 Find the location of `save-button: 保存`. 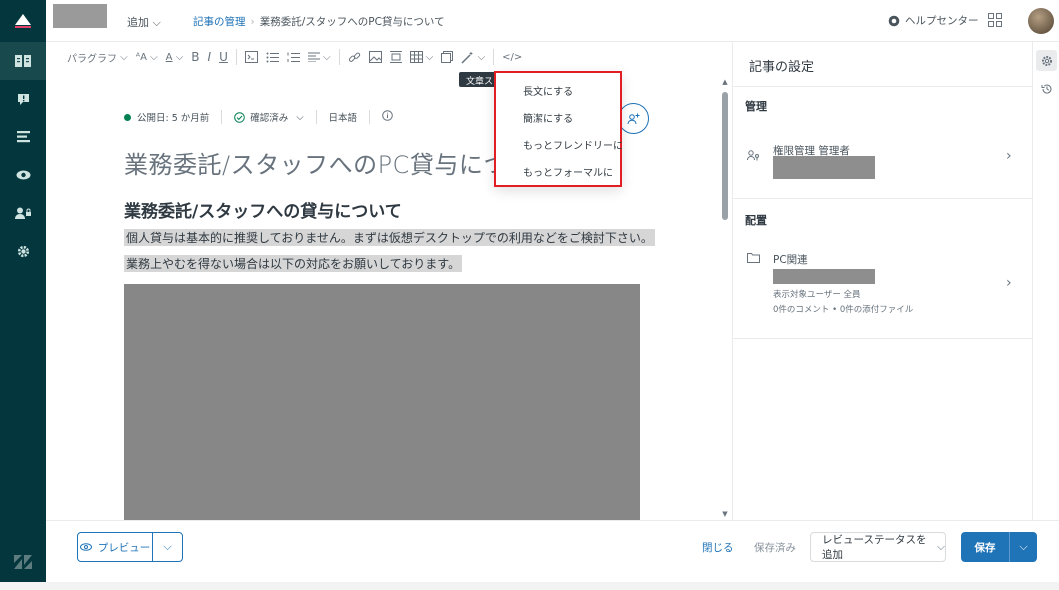

save-button: 保存 is located at coordinates (985, 547).